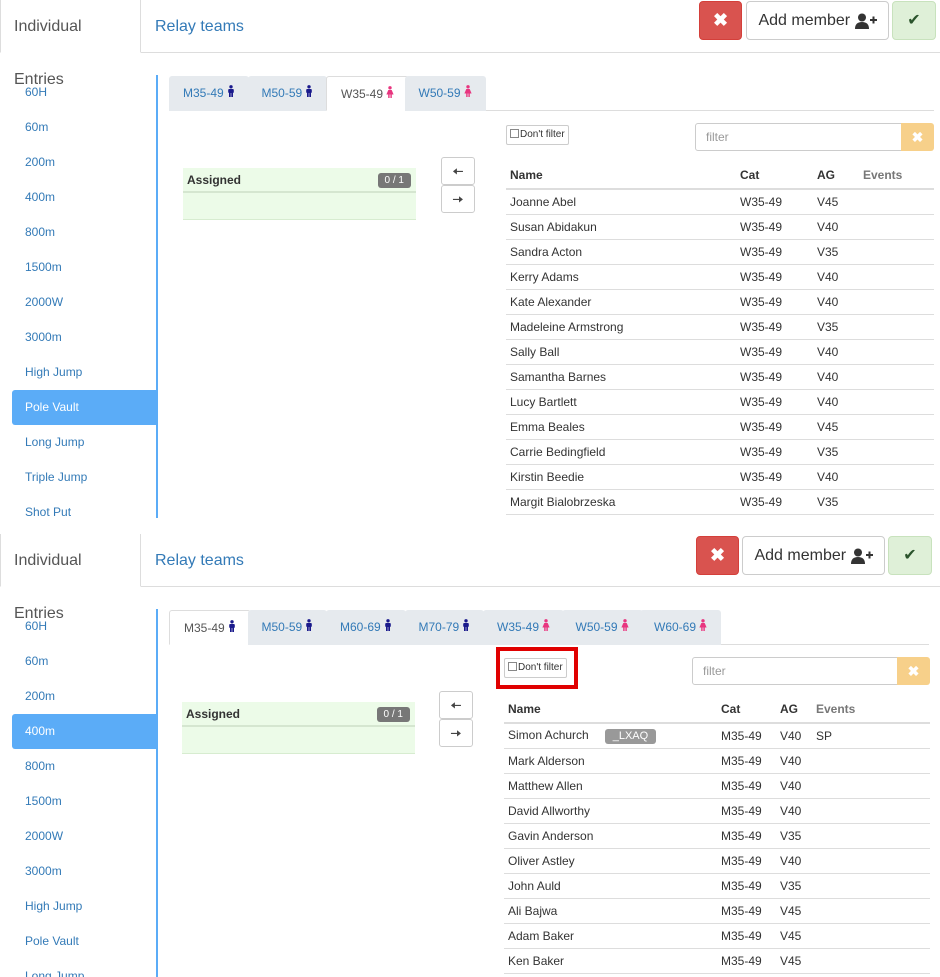 The image size is (940, 977). Describe the element at coordinates (720, 452) in the screenshot. I see `table-row: Carrie Bedingfield W35-49 V35` at that location.